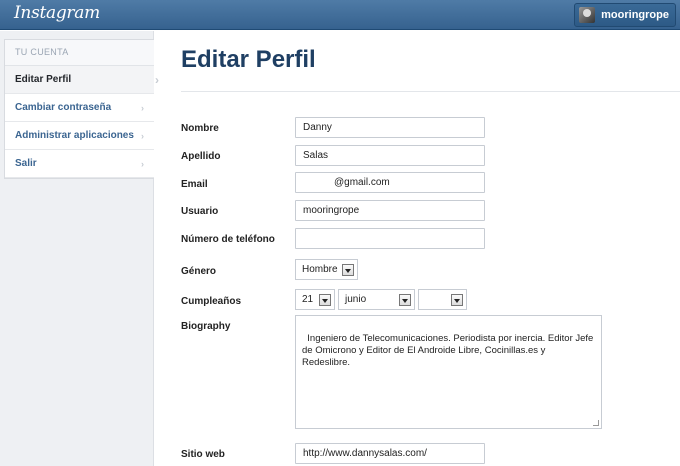  Describe the element at coordinates (390, 238) in the screenshot. I see `phone-input` at that location.